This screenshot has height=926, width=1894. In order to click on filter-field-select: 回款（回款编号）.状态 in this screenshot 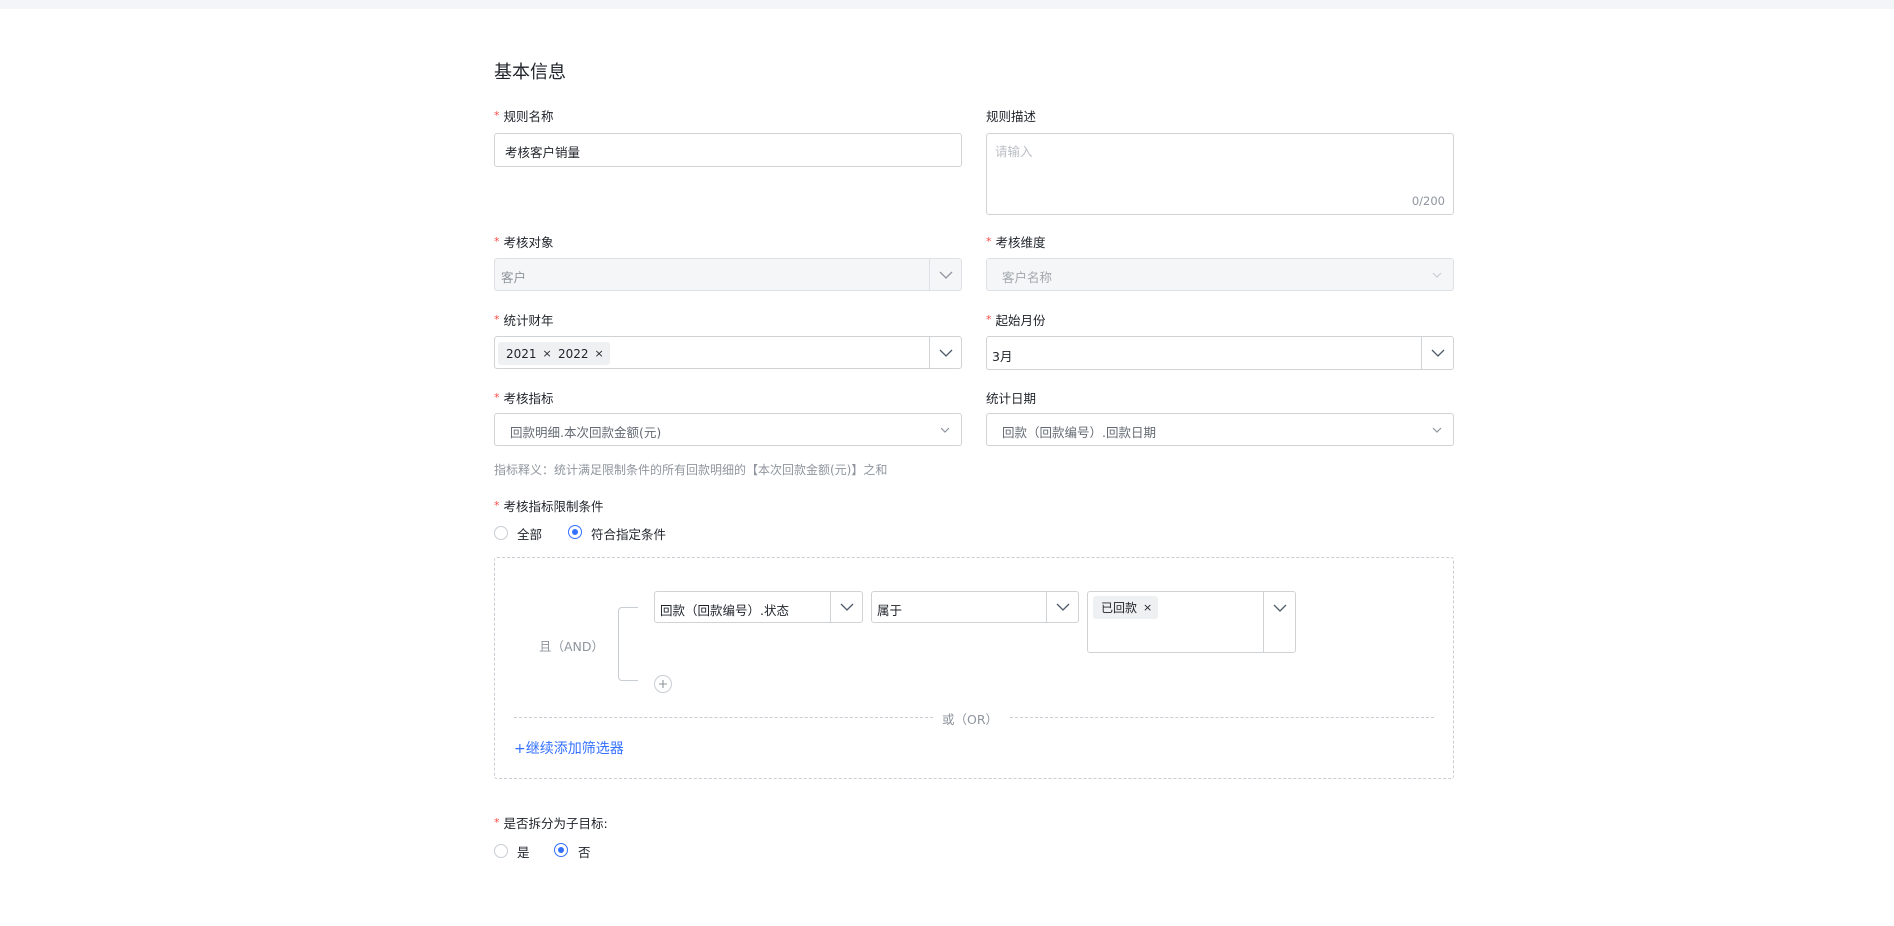, I will do `click(758, 607)`.